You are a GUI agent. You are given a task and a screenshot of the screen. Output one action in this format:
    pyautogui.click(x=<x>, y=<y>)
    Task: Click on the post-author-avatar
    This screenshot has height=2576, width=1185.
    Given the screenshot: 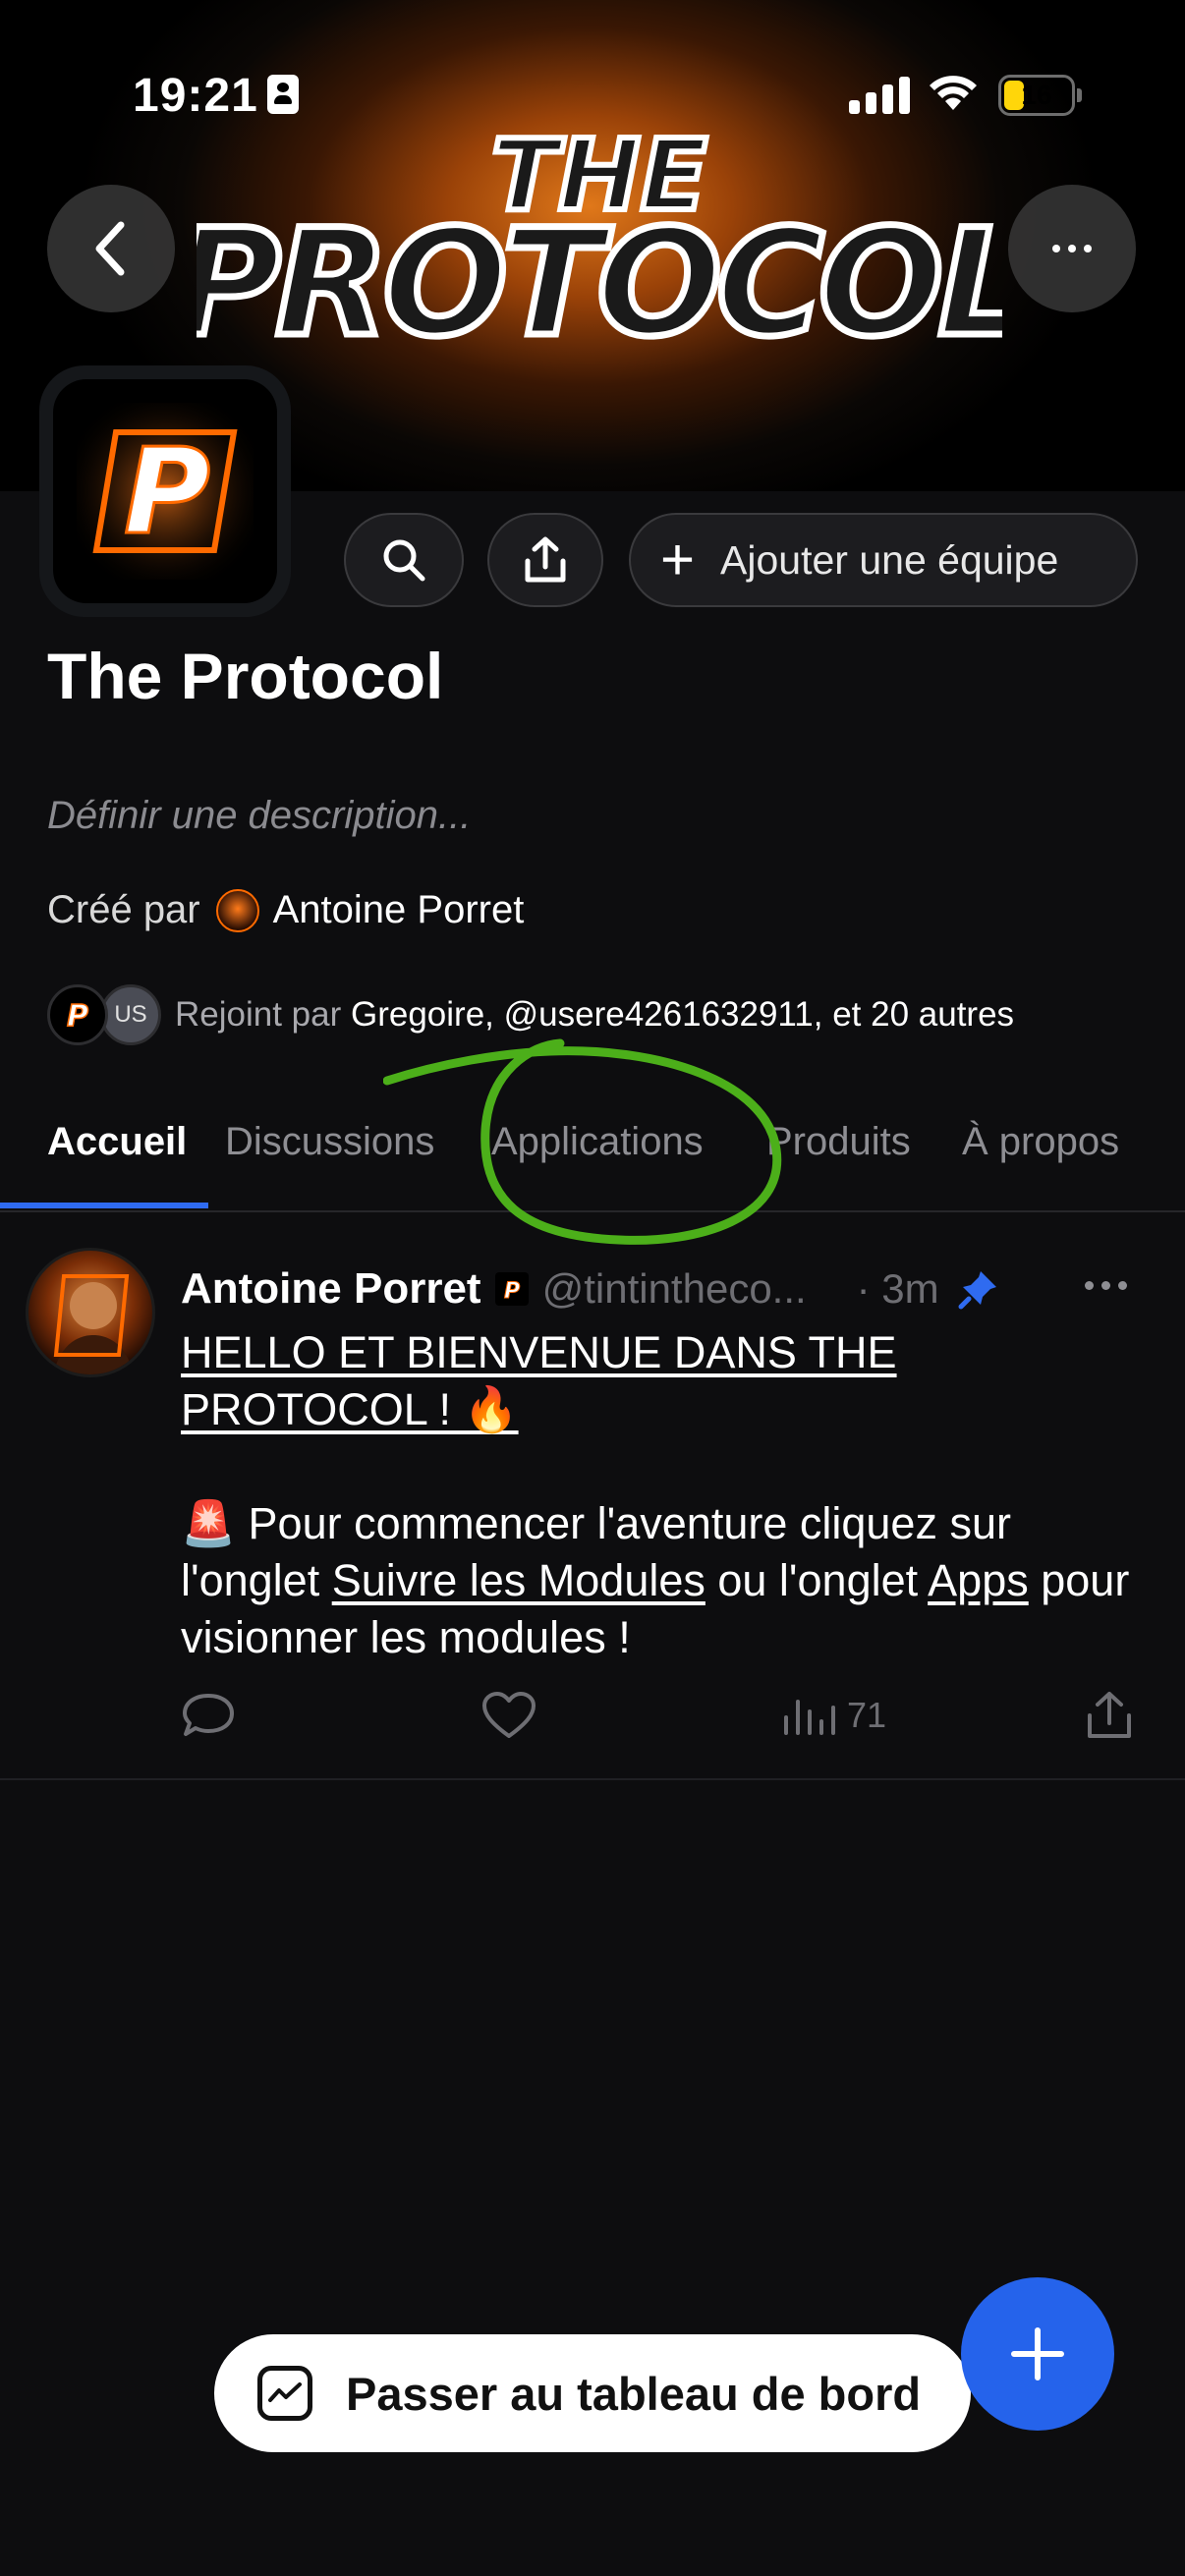 What is the action you would take?
    pyautogui.click(x=91, y=1312)
    